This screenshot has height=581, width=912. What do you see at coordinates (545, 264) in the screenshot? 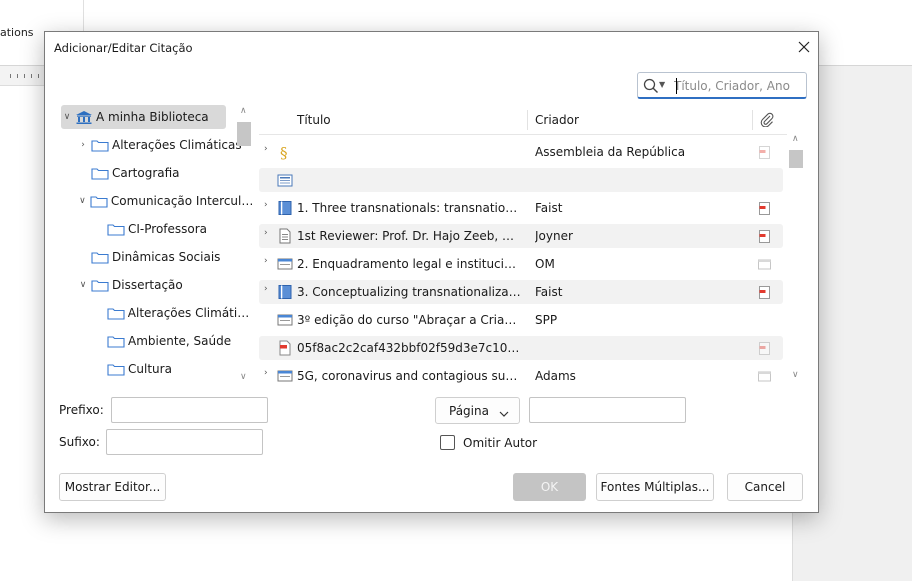
I see `item-creator: OM` at bounding box center [545, 264].